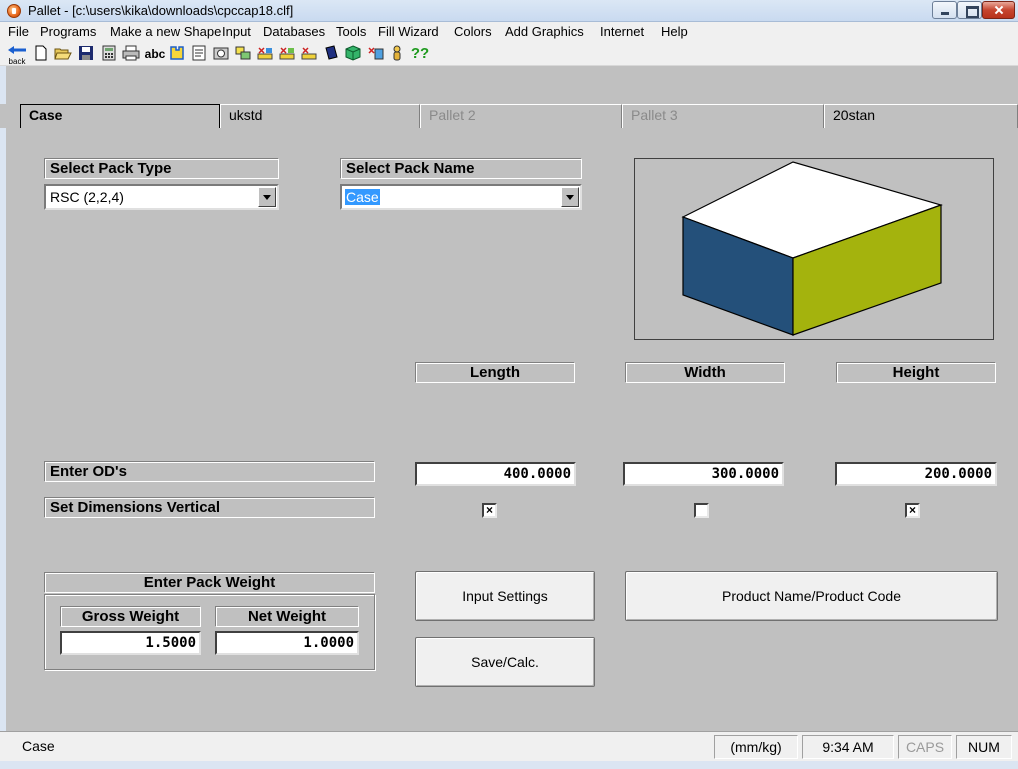  Describe the element at coordinates (165, 31) in the screenshot. I see `menu-make-new-shape: Make a new Shape` at that location.